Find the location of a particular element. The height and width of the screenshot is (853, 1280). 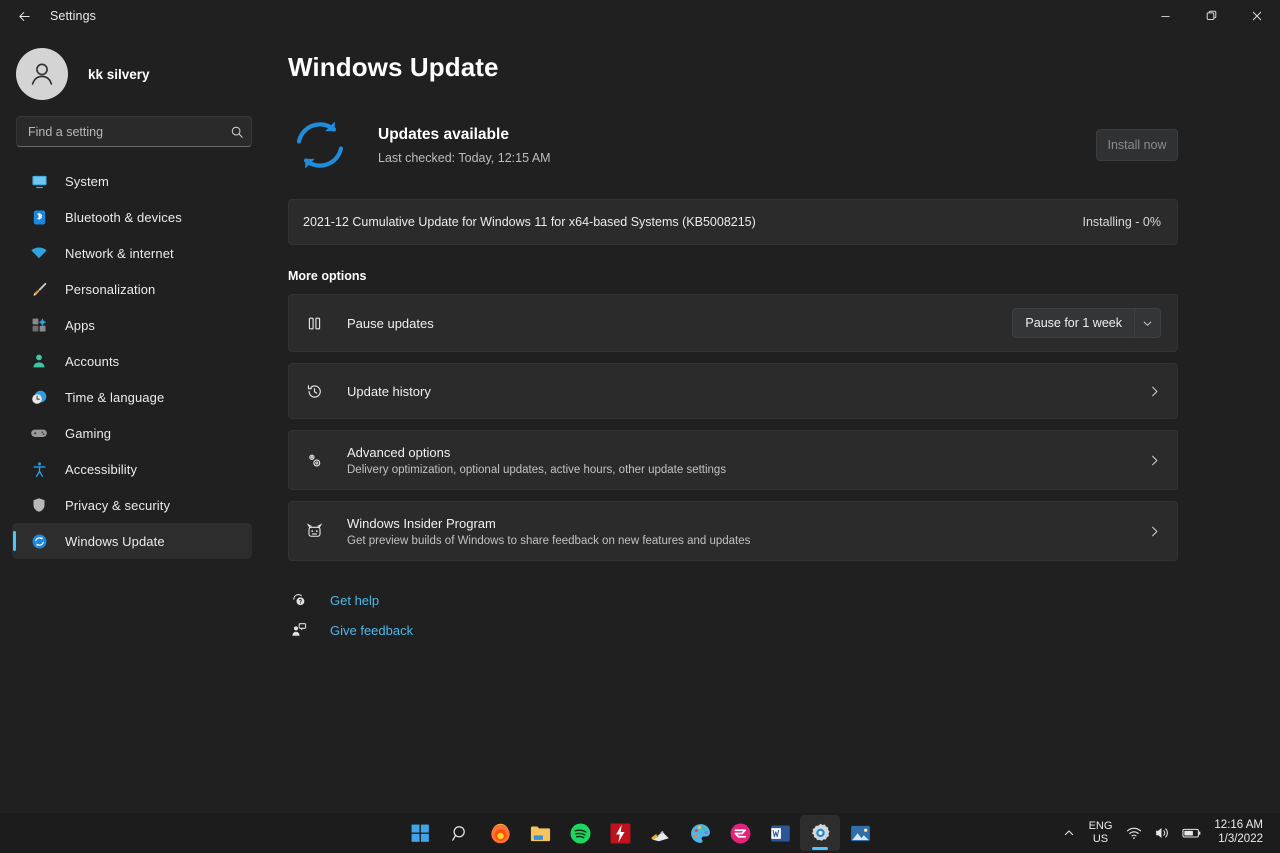

sidebar-item-windows-update: Windows Update is located at coordinates (132, 541).